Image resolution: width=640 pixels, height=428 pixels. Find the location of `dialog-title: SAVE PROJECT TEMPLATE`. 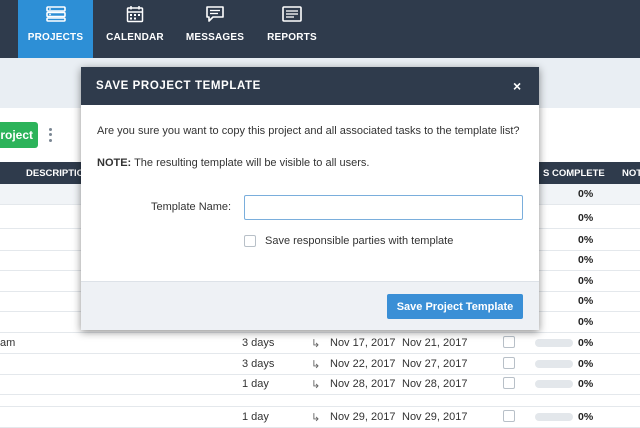

dialog-title: SAVE PROJECT TEMPLATE is located at coordinates (178, 86).